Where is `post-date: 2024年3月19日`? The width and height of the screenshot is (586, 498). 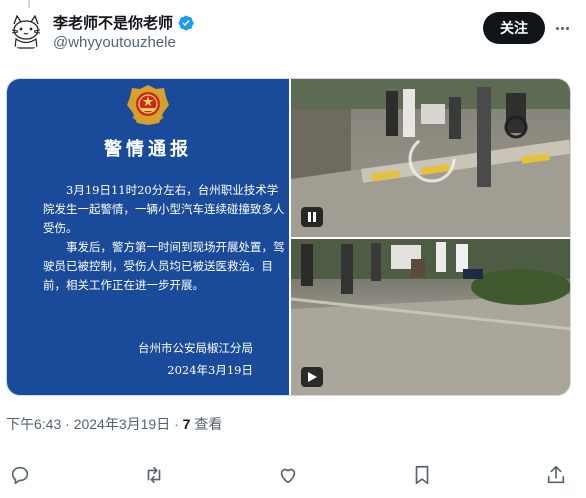
post-date: 2024年3月19日 is located at coordinates (122, 424).